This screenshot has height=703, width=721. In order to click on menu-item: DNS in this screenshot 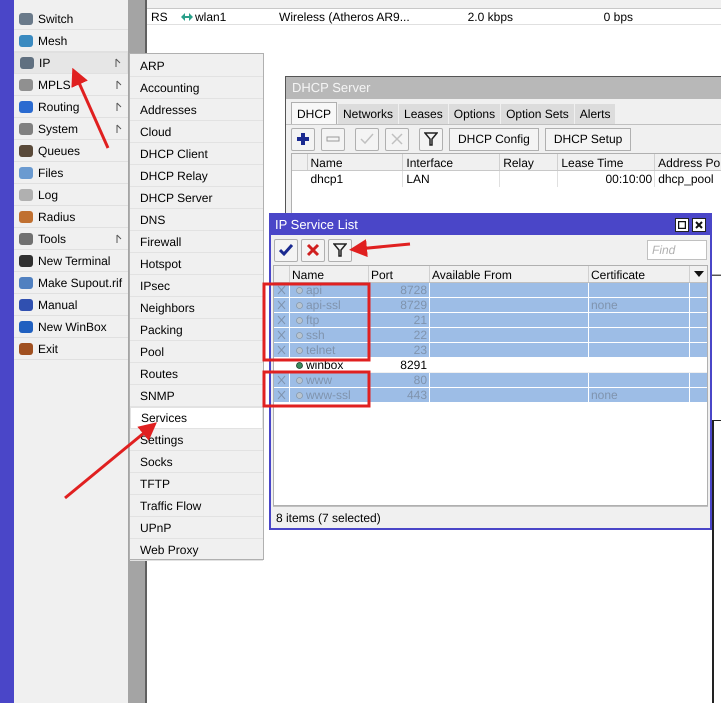, I will do `click(196, 220)`.